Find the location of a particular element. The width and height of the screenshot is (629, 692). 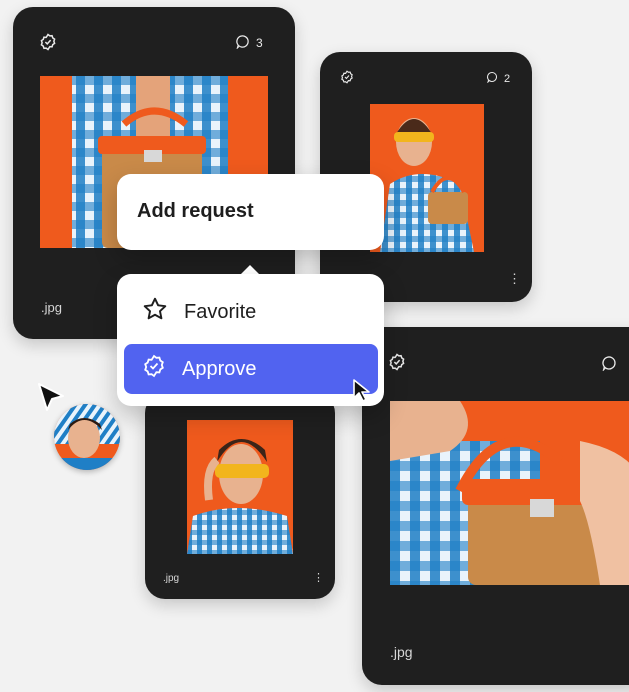

menu-item-approve: Approve is located at coordinates (251, 369).